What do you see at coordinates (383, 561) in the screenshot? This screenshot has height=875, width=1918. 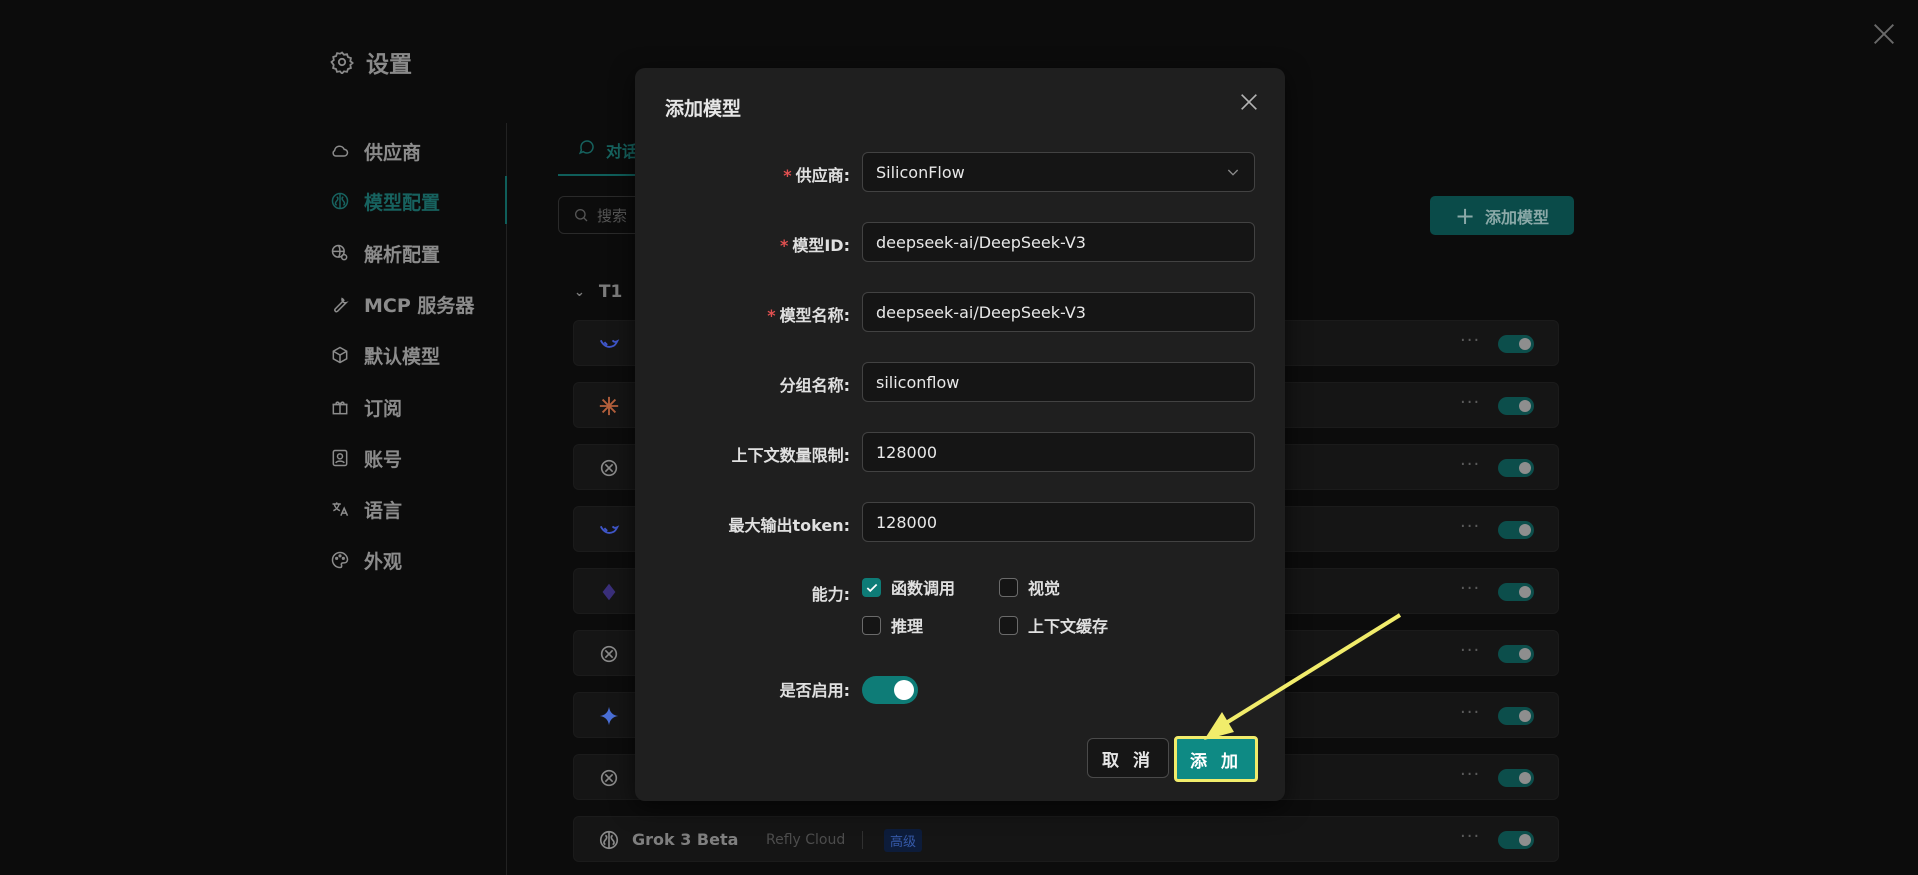 I see `sidebar-item-label: 外观` at bounding box center [383, 561].